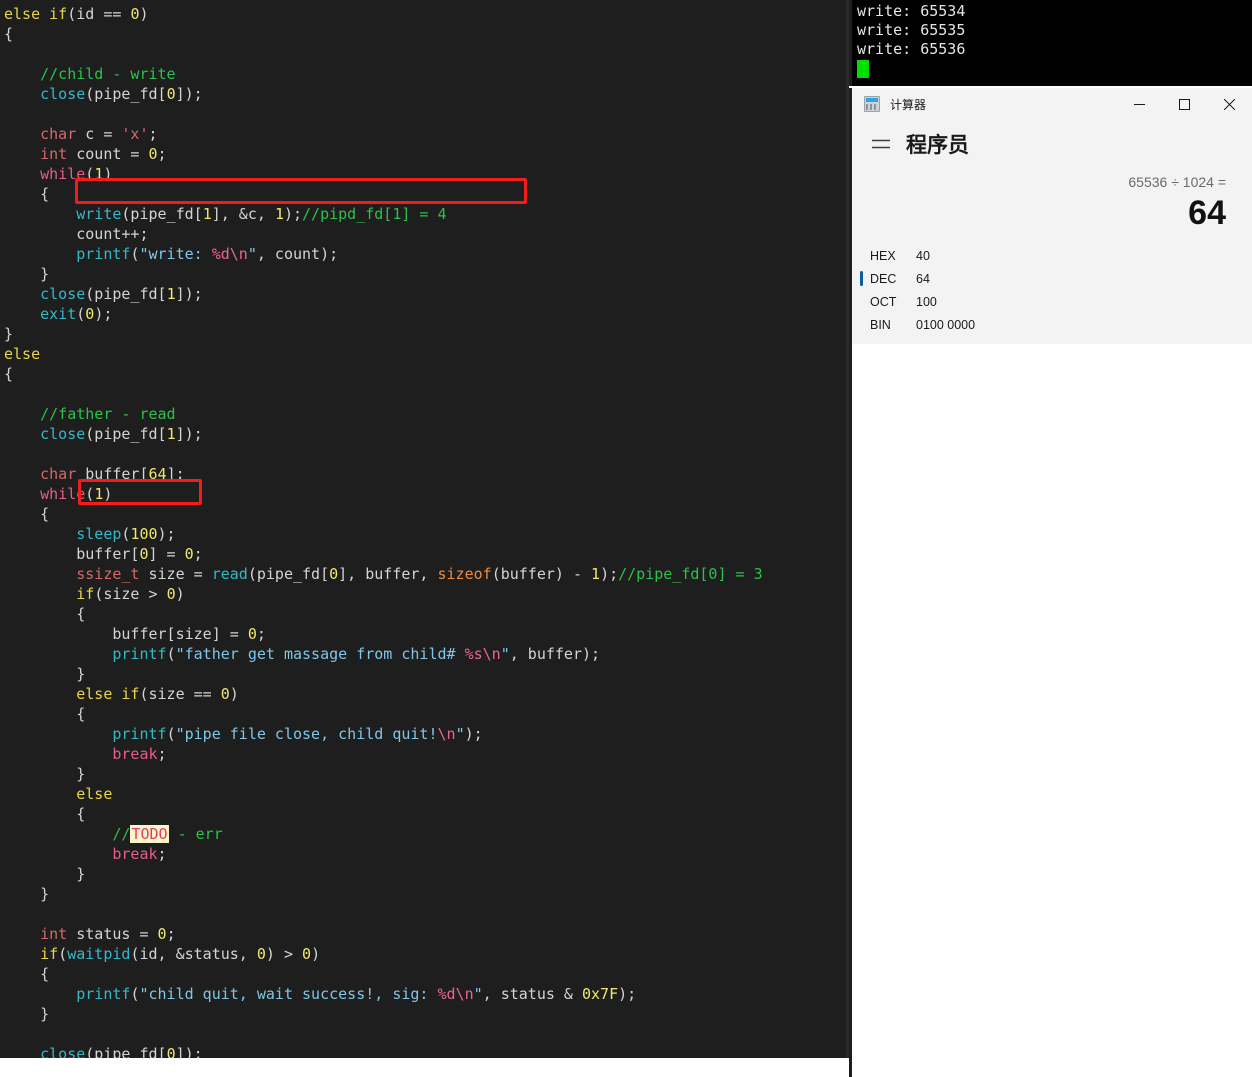  What do you see at coordinates (374, 214) in the screenshot?
I see `code-token: //pipd_fd[1] = 4` at bounding box center [374, 214].